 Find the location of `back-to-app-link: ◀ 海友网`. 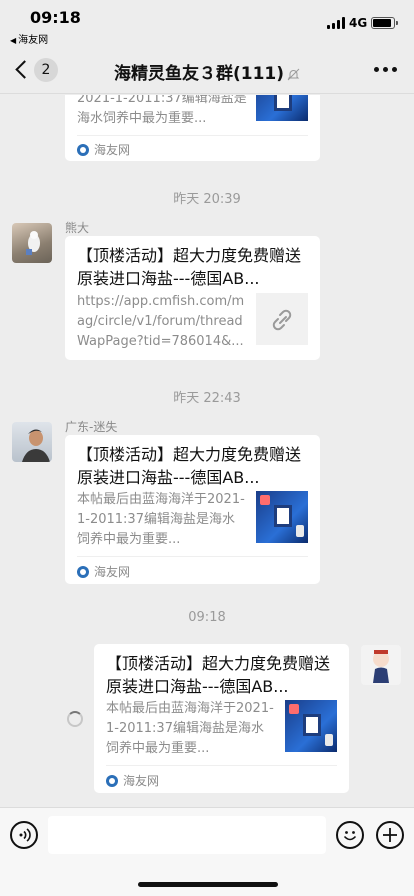

back-to-app-link: ◀ 海友网 is located at coordinates (29, 38).